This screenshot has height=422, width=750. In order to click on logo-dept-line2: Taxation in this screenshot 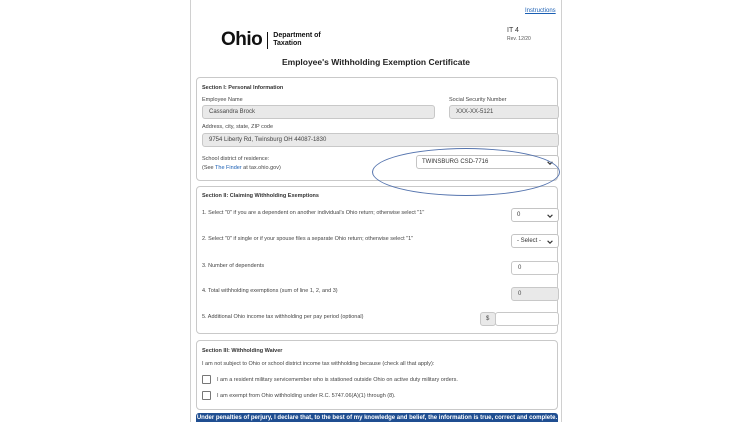, I will do `click(287, 43)`.